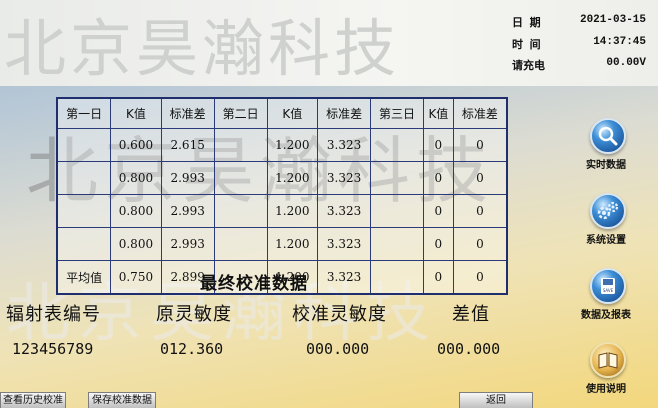 The image size is (658, 408). Describe the element at coordinates (612, 20) in the screenshot. I see `date-value: 2021-03-15` at that location.